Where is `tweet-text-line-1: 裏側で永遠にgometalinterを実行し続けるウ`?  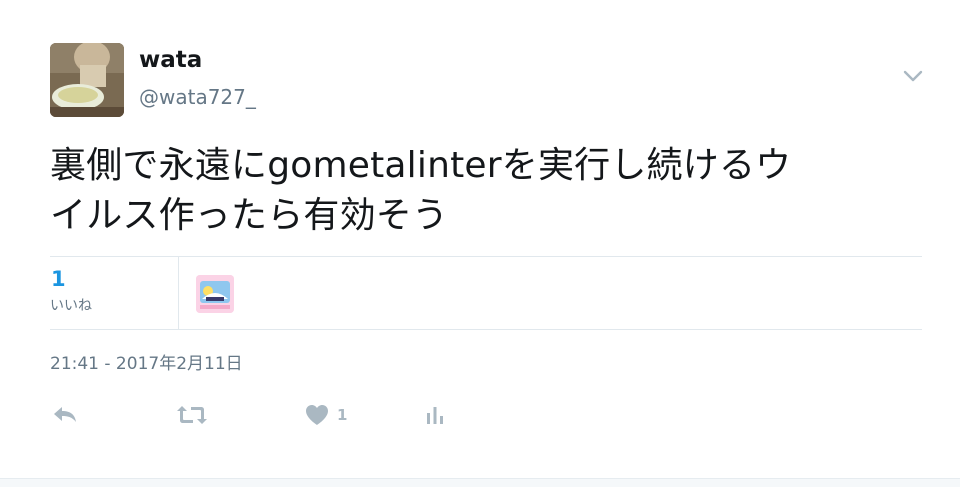
tweet-text-line-1: 裏側で永遠にgometalinterを実行し続けるウ is located at coordinates (421, 165).